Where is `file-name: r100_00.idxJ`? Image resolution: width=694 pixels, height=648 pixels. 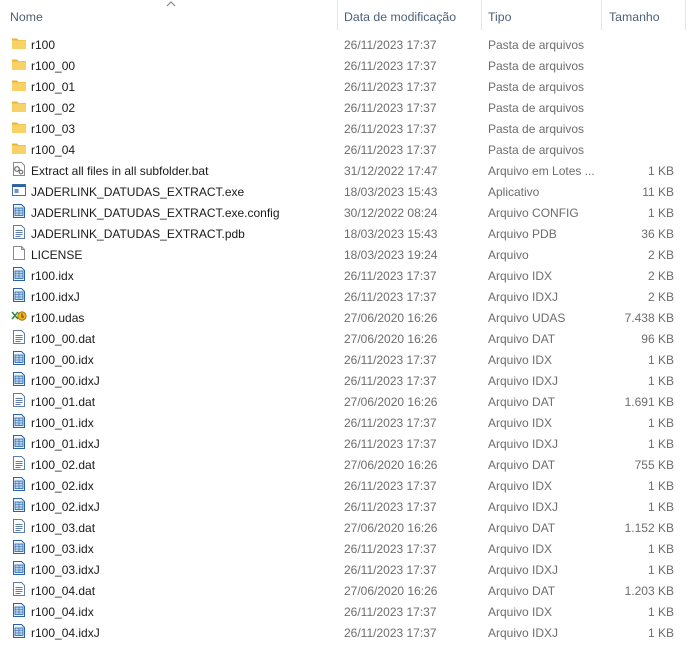
file-name: r100_00.idxJ is located at coordinates (65, 381).